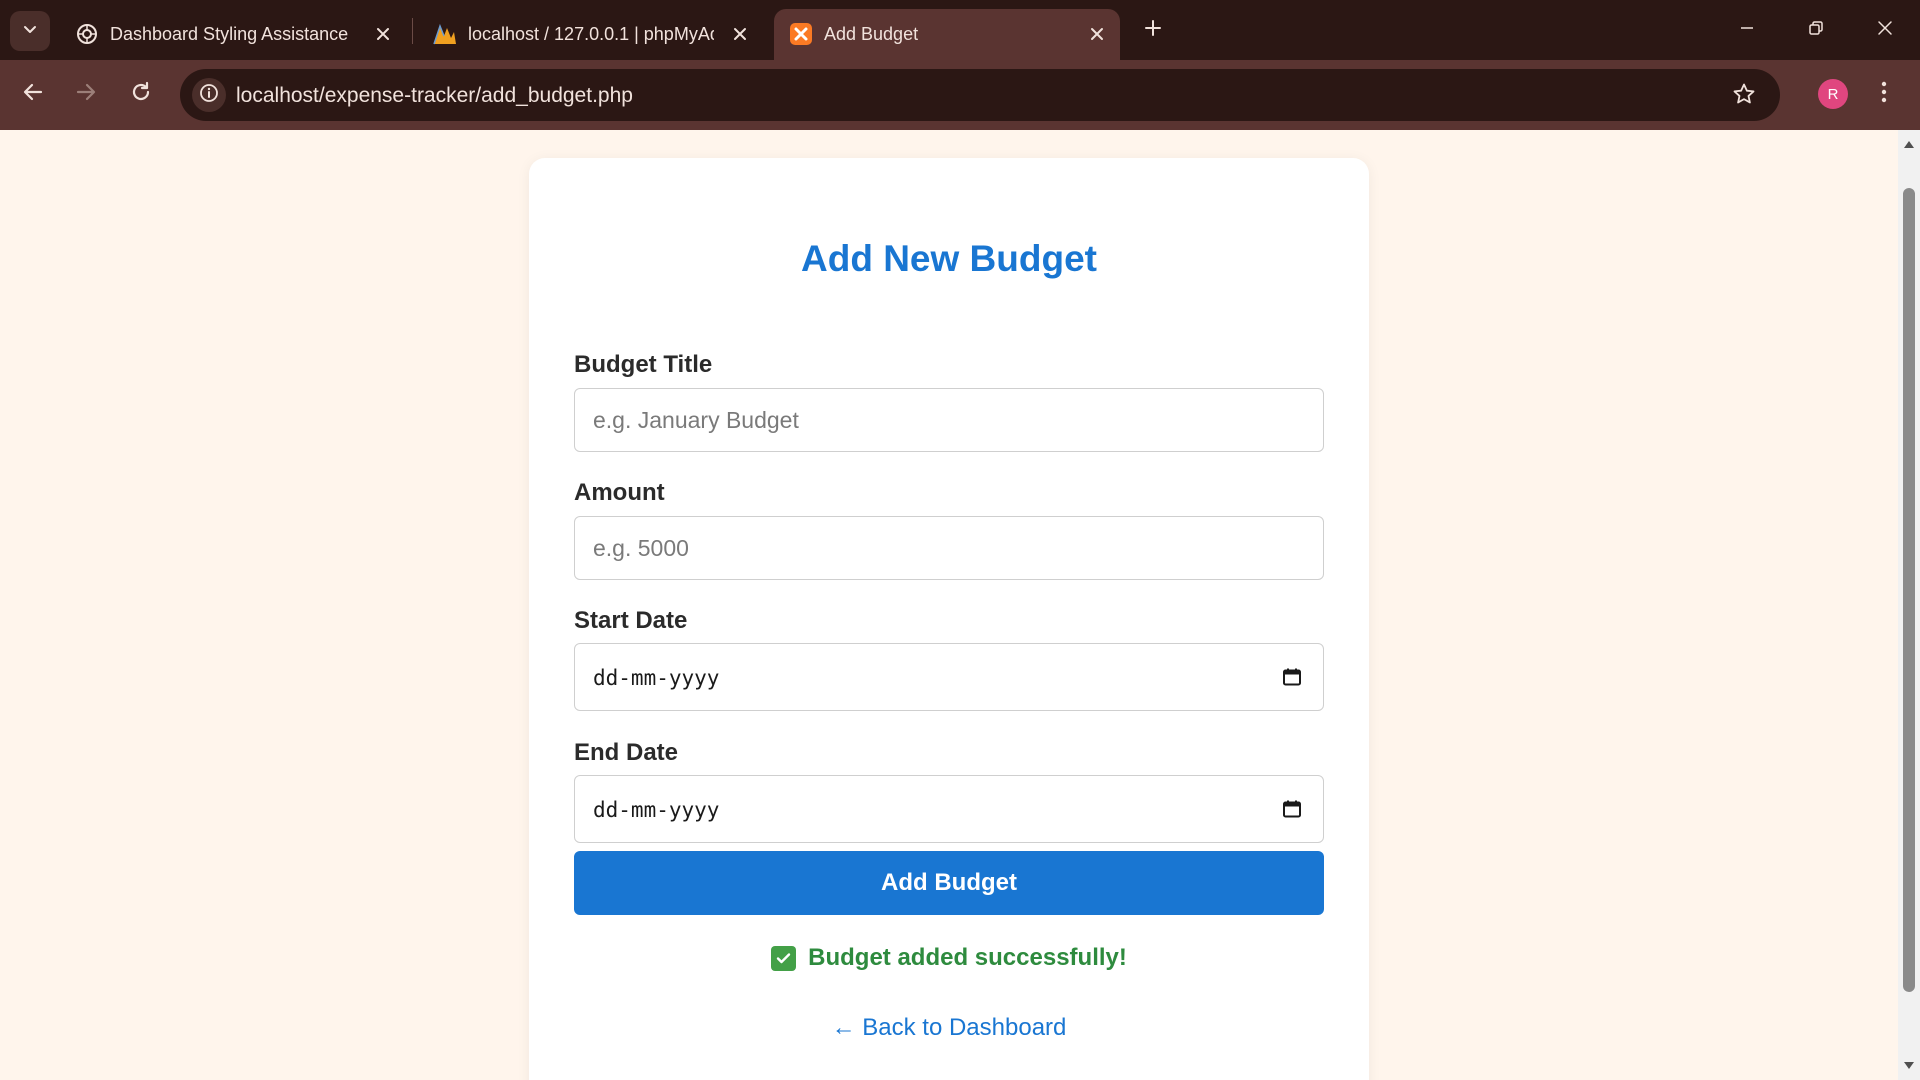  What do you see at coordinates (445, 34) in the screenshot?
I see `phpmyadmin-icon` at bounding box center [445, 34].